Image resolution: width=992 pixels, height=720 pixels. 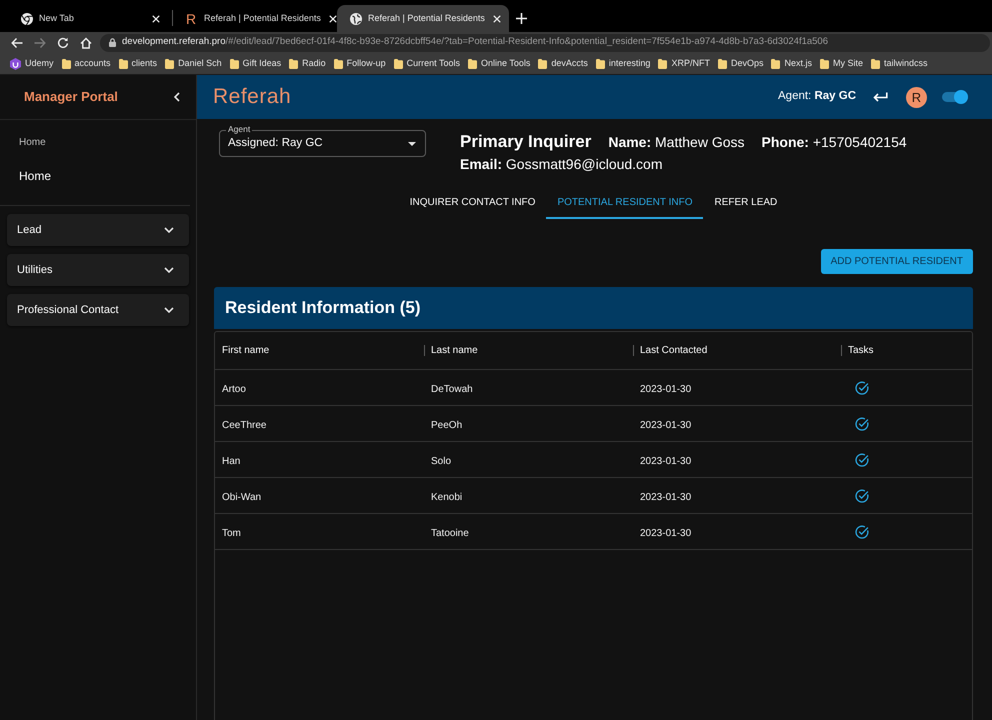 I want to click on card-title: Resident Information (5), so click(x=323, y=308).